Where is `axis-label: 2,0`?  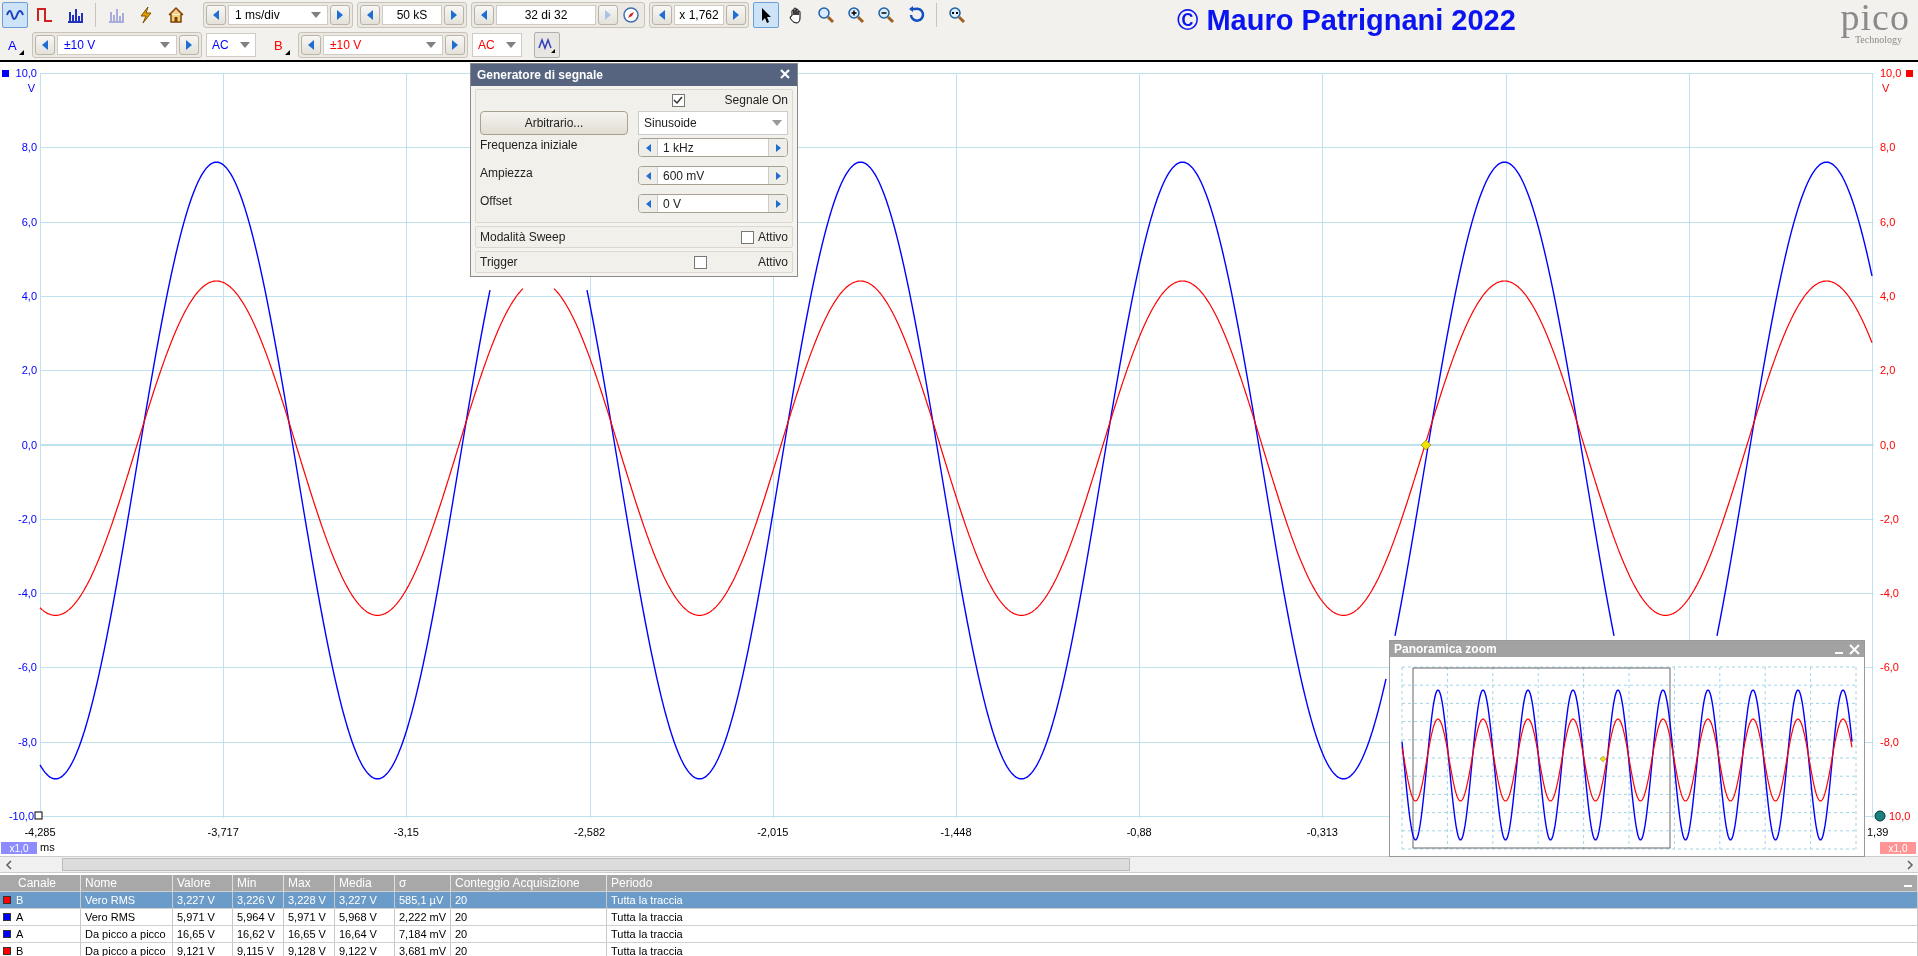 axis-label: 2,0 is located at coordinates (29, 370).